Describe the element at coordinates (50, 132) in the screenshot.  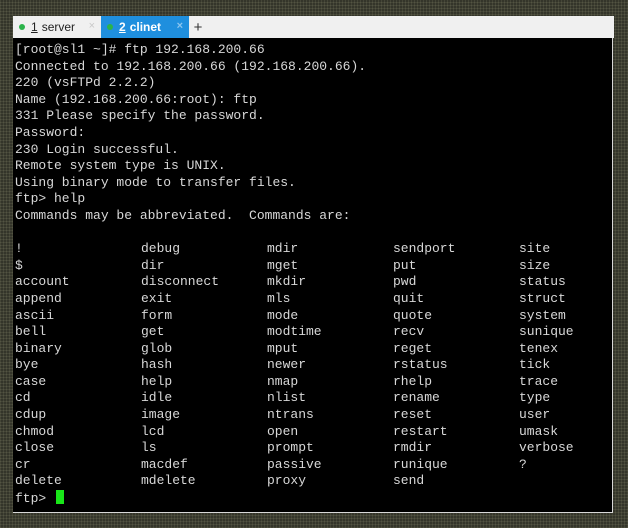
I see `terminal-line: Password:` at that location.